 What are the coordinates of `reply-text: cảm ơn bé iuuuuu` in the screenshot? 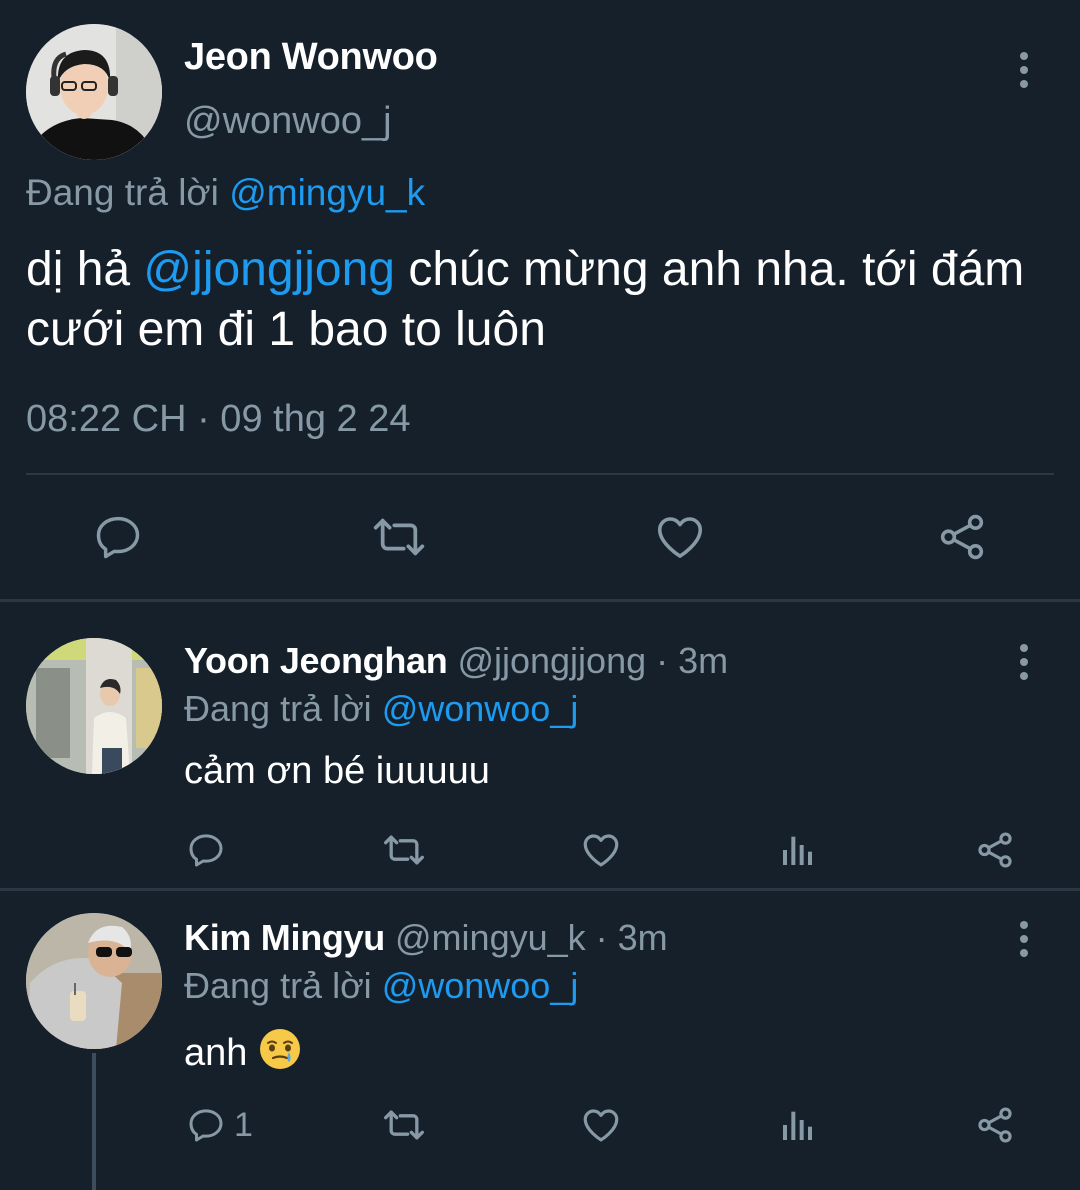 It's located at (337, 771).